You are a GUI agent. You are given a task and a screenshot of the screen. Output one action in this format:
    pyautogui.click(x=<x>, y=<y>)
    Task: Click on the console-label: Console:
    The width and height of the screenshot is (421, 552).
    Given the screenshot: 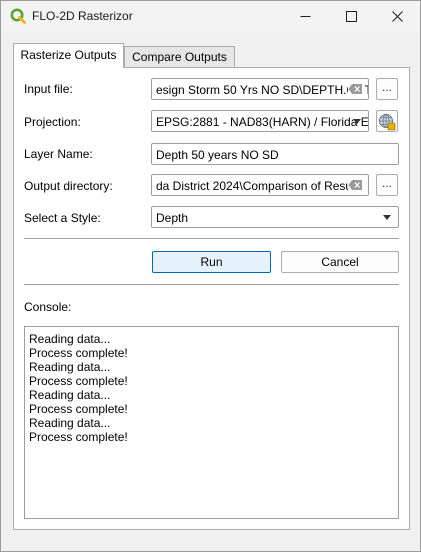 What is the action you would take?
    pyautogui.click(x=48, y=307)
    